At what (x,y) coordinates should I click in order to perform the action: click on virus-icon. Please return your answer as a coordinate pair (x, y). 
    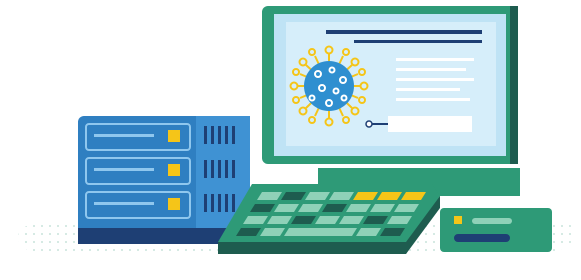
    Looking at the image, I should click on (329, 86).